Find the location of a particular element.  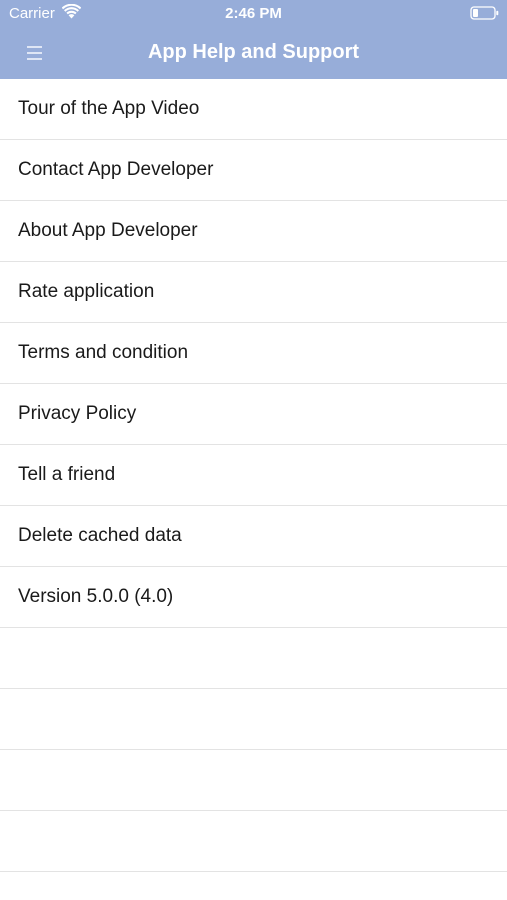

menu-item-rate-application: Rate application is located at coordinates (253, 292).